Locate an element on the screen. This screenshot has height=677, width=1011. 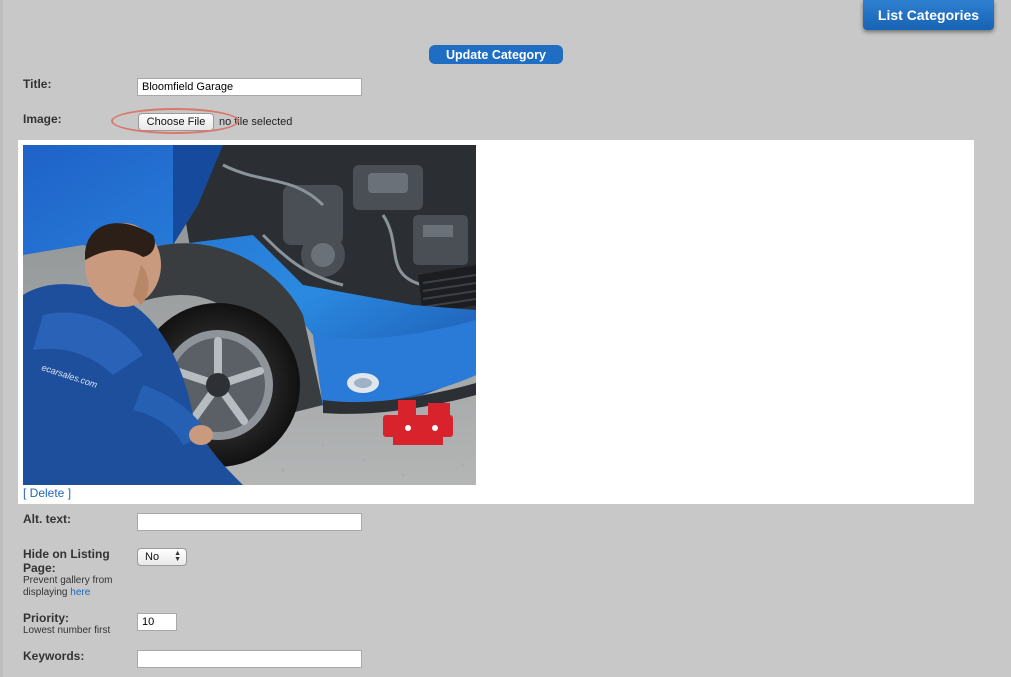
hide-listing-note: Prevent gallery from displaying here is located at coordinates (73, 587).